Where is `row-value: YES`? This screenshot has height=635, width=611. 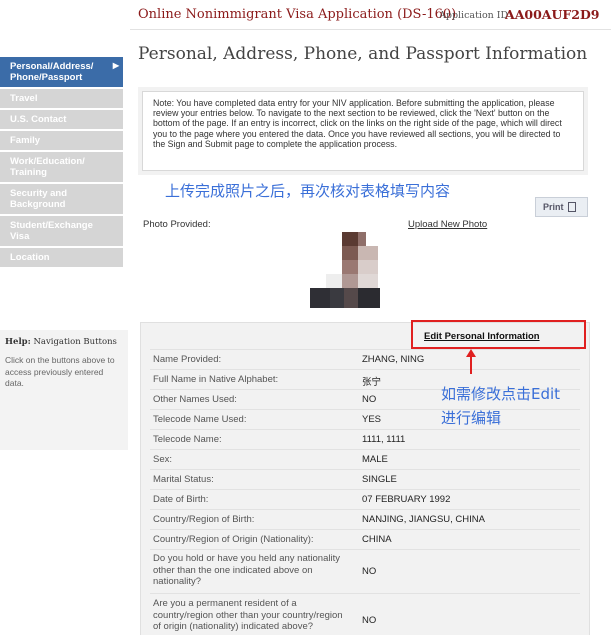 row-value: YES is located at coordinates (372, 419).